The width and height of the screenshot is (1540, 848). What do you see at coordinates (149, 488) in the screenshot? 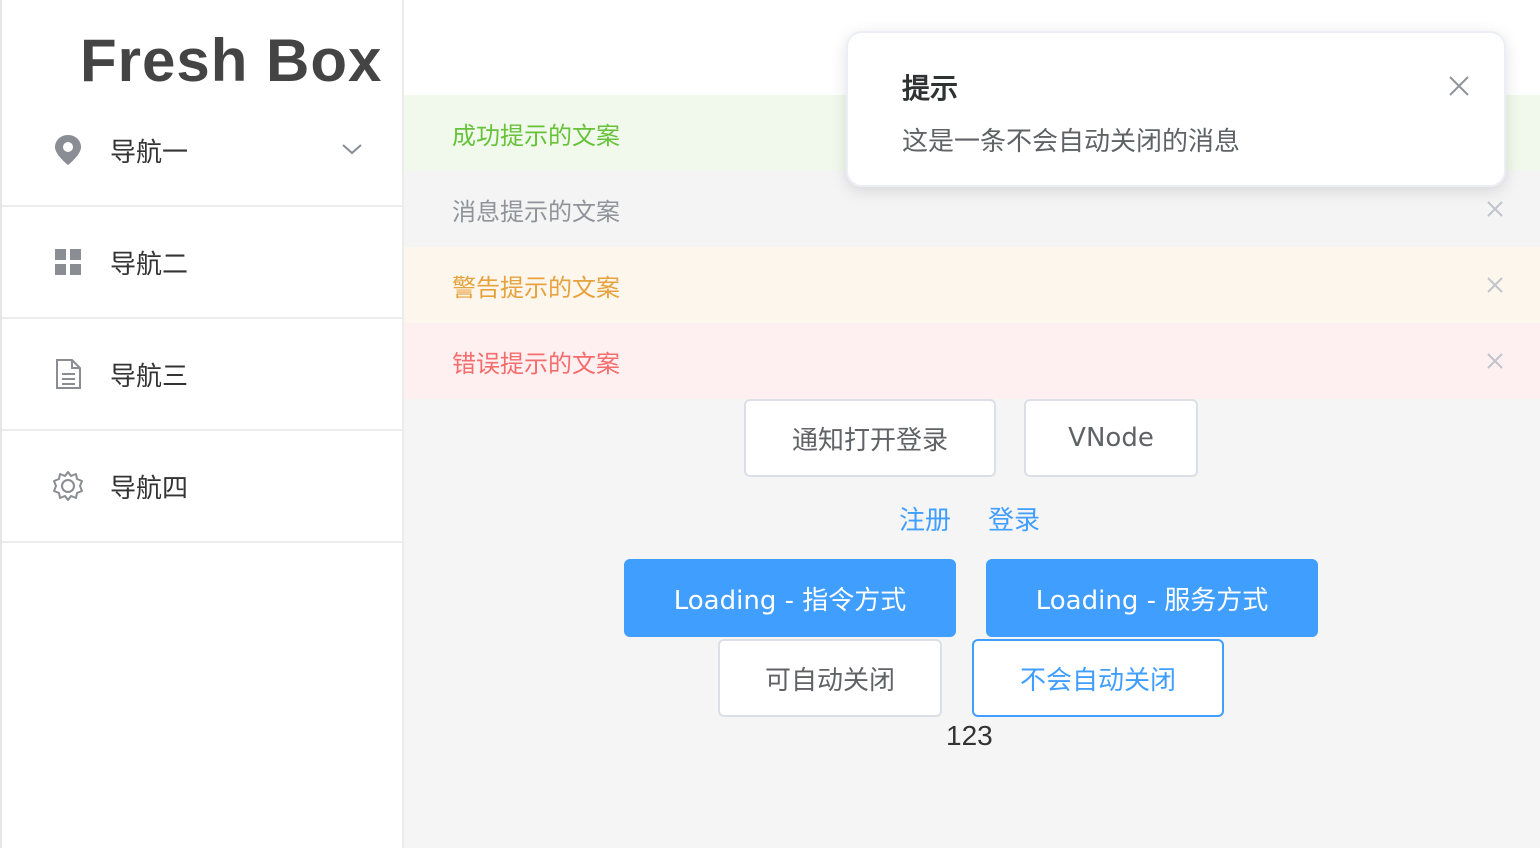
I see `sidebar-item-label: 导航四` at bounding box center [149, 488].